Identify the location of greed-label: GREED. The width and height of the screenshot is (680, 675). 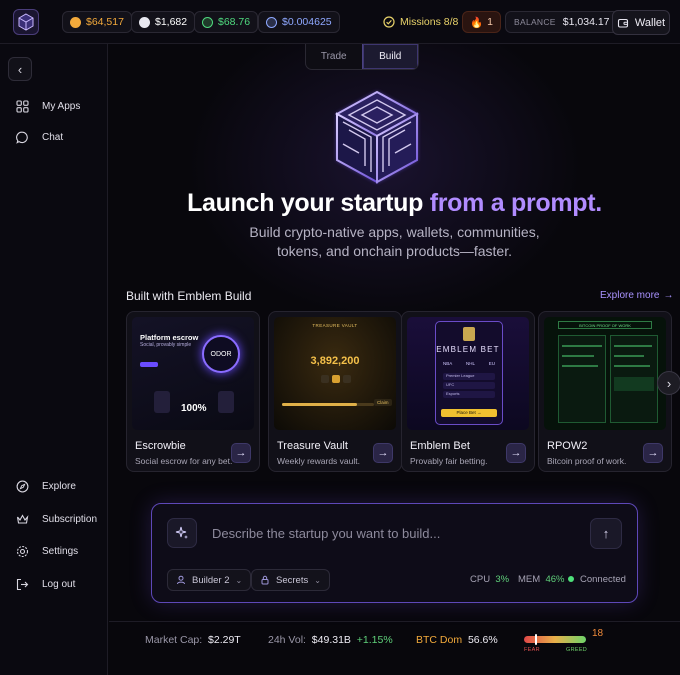
(577, 650).